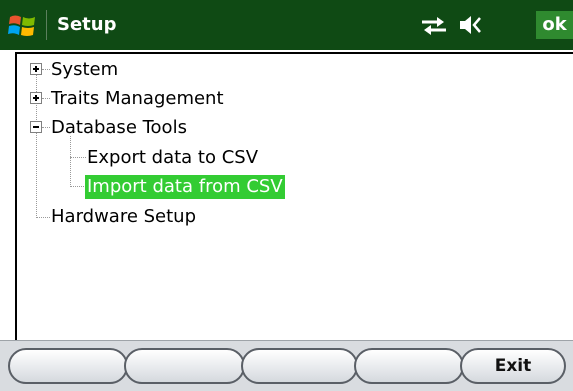 The height and width of the screenshot is (391, 573). What do you see at coordinates (172, 158) in the screenshot?
I see `tree-item-export-csv: Export data to CSV` at bounding box center [172, 158].